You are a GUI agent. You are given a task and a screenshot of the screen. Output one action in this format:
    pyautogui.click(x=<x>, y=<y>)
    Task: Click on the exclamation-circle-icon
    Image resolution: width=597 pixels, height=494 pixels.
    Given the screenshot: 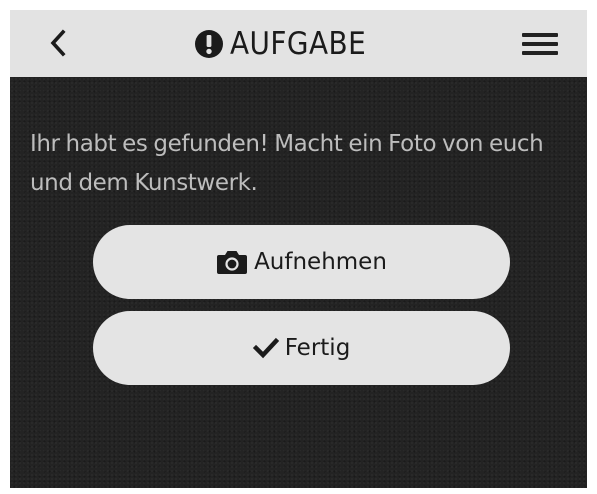 What is the action you would take?
    pyautogui.click(x=208, y=43)
    